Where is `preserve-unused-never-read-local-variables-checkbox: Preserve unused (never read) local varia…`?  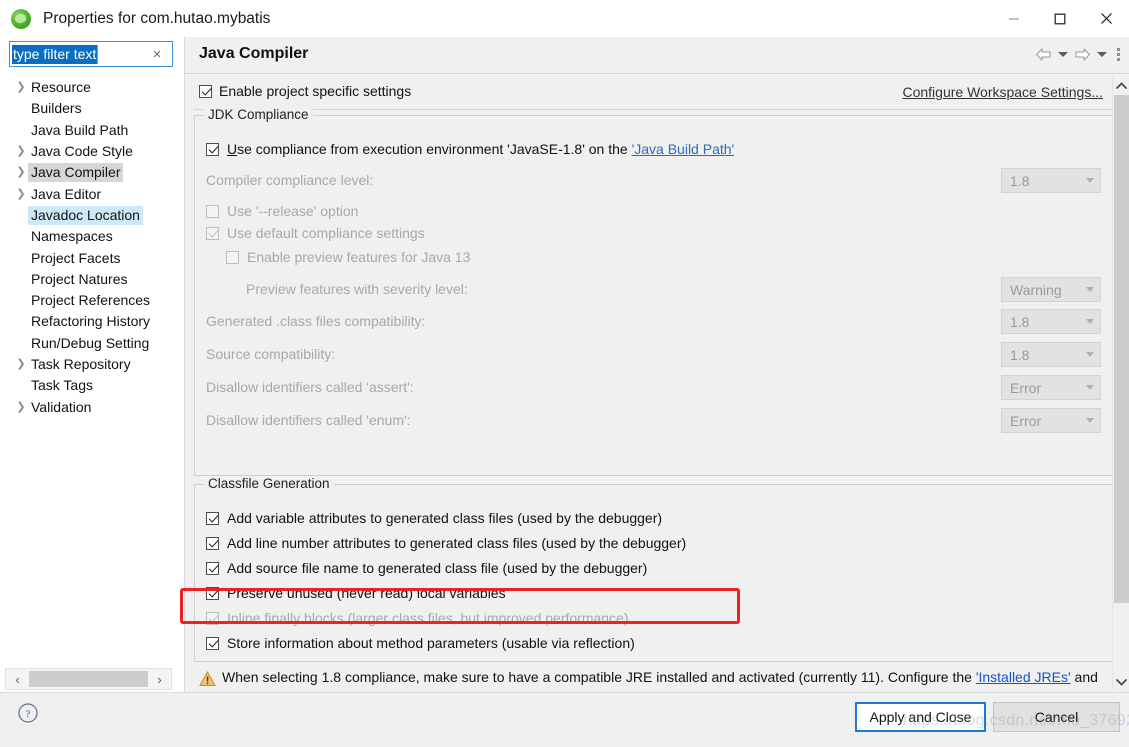
preserve-unused-never-read-local-variables-checkbox: Preserve unused (never read) local varia… is located at coordinates (356, 593).